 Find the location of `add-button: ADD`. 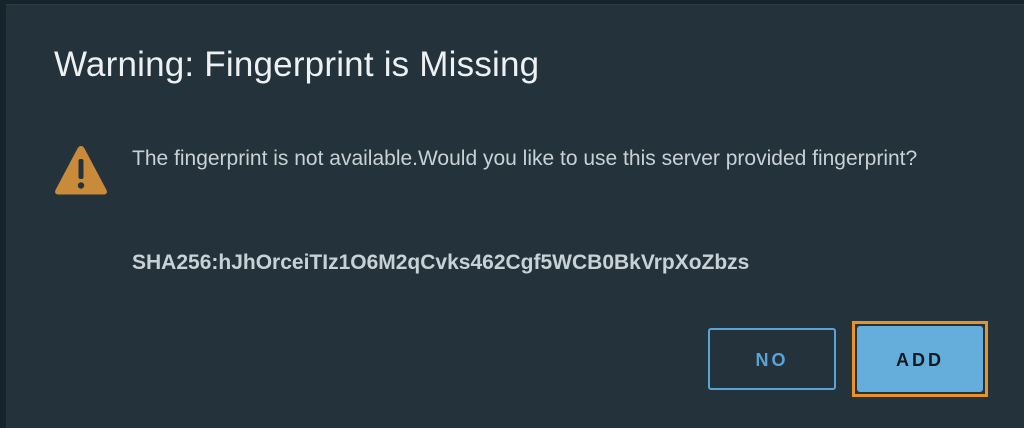

add-button: ADD is located at coordinates (920, 359).